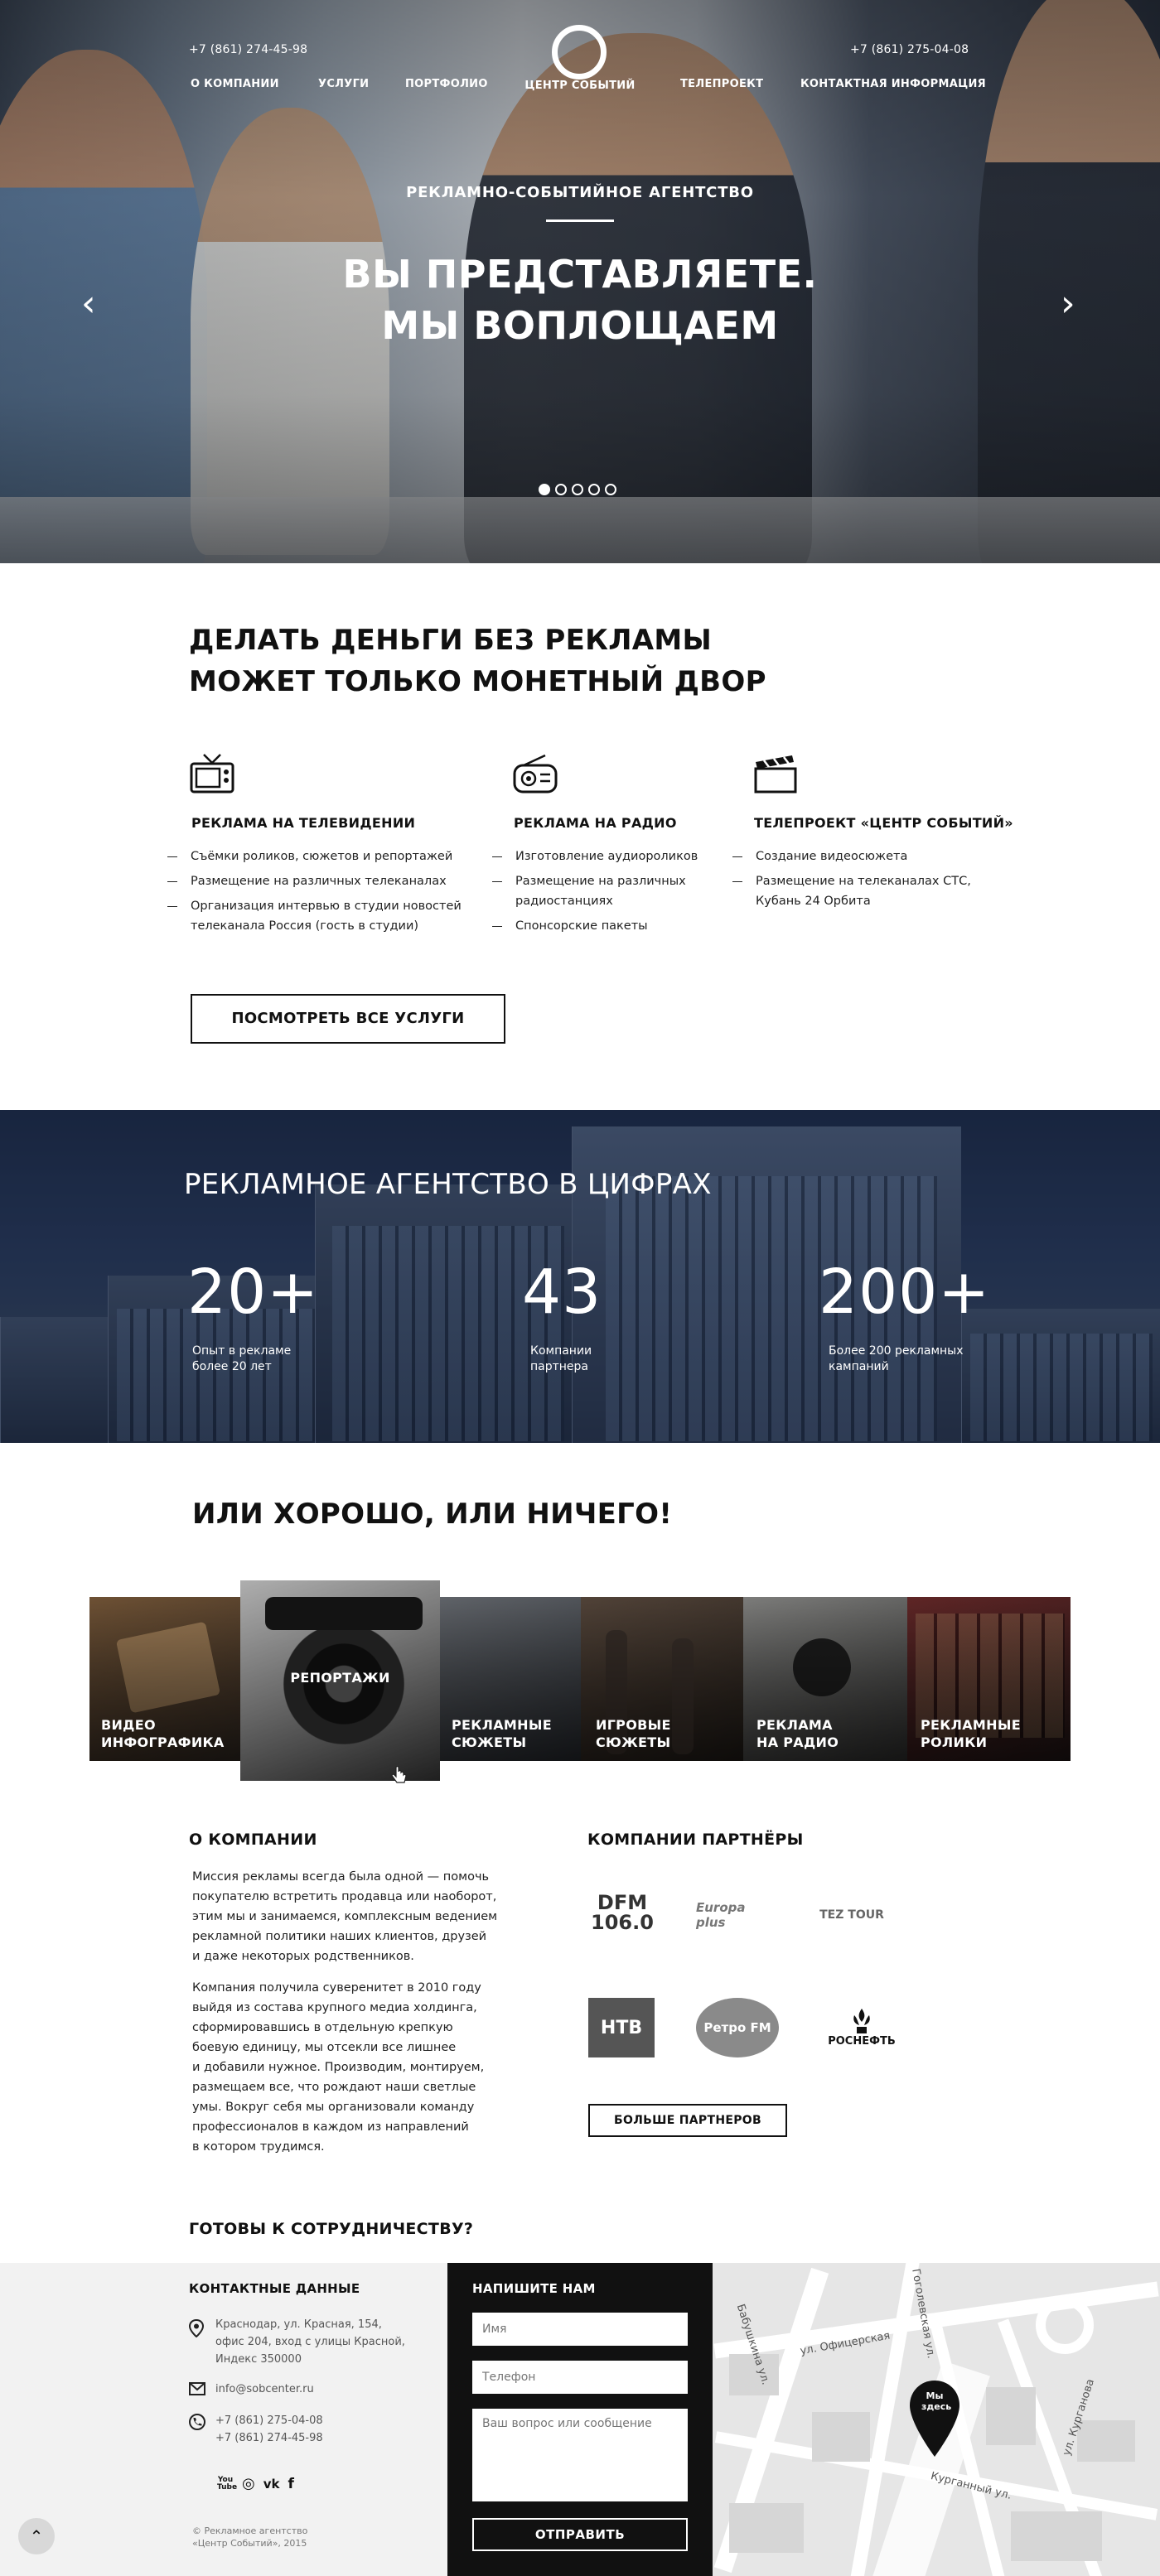  What do you see at coordinates (333, 2108) in the screenshot?
I see `about-line: умы. Вокруг себя мы организовали команду` at bounding box center [333, 2108].